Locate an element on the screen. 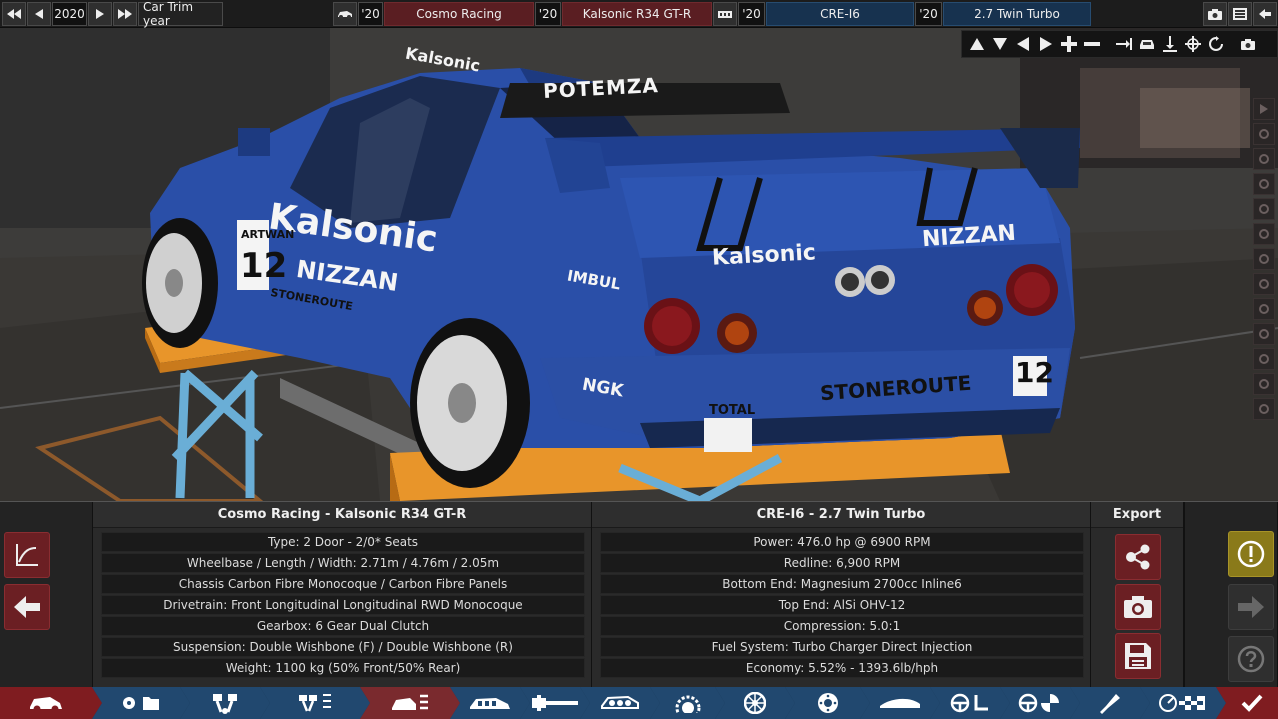  trim-dropdown: Kalsonic R34 GT-R is located at coordinates (637, 14).